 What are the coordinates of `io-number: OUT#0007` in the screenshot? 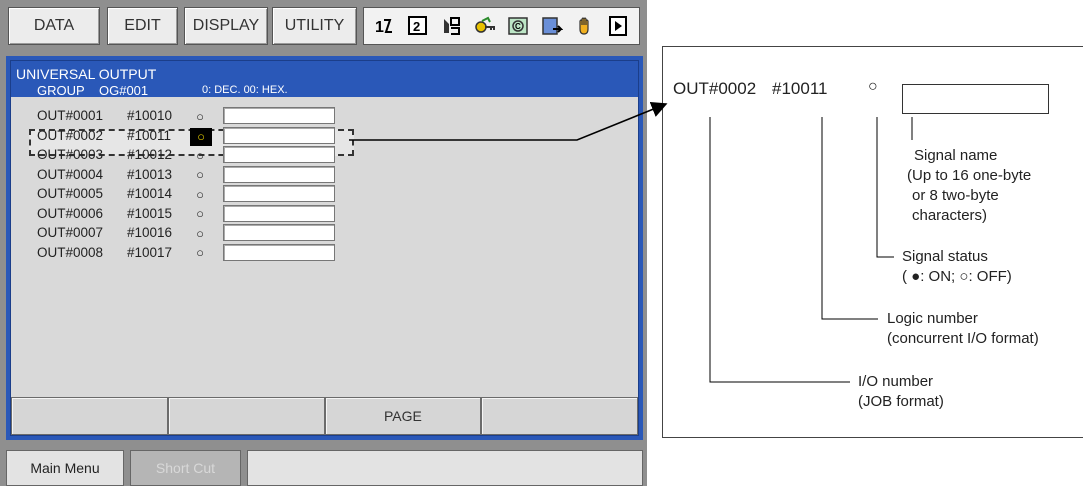 It's located at (70, 232).